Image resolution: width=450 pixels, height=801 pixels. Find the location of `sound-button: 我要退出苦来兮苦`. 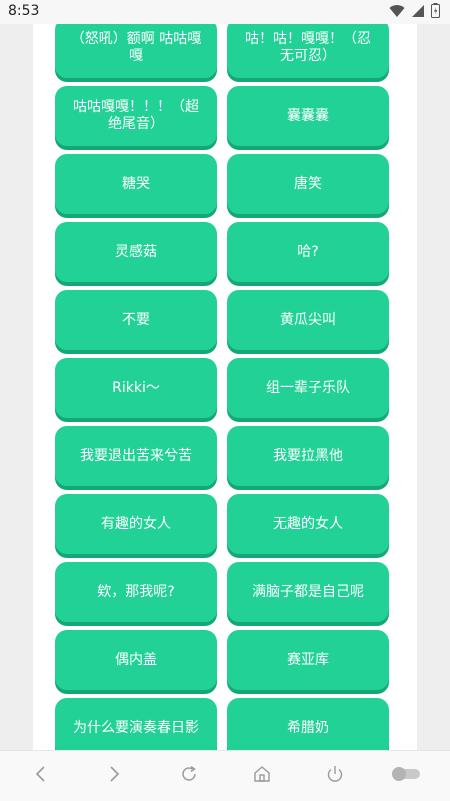

sound-button: 我要退出苦来兮苦 is located at coordinates (136, 456).